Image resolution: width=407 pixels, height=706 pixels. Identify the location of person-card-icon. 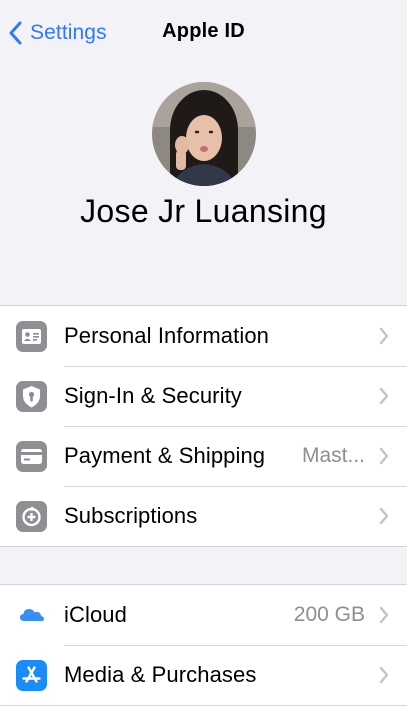
(31, 336).